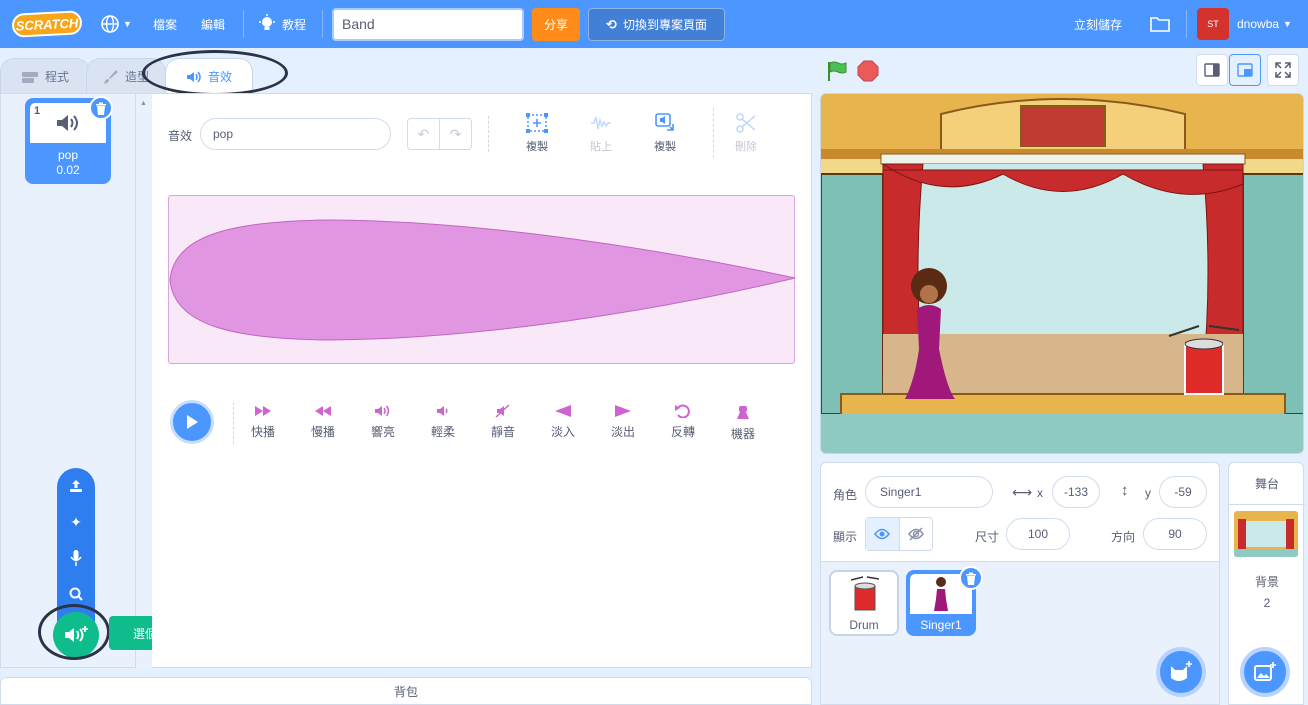 This screenshot has width=1308, height=705. I want to click on y-label: y, so click(1148, 493).